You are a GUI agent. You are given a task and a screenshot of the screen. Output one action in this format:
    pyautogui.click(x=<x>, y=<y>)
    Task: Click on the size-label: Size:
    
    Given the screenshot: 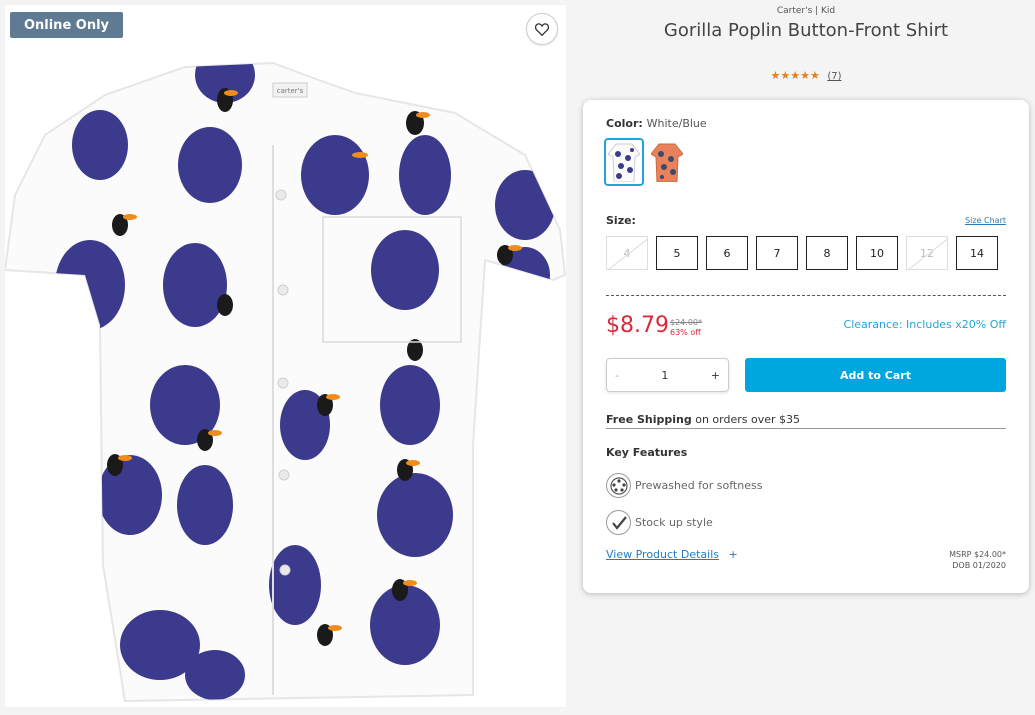 What is the action you would take?
    pyautogui.click(x=621, y=220)
    